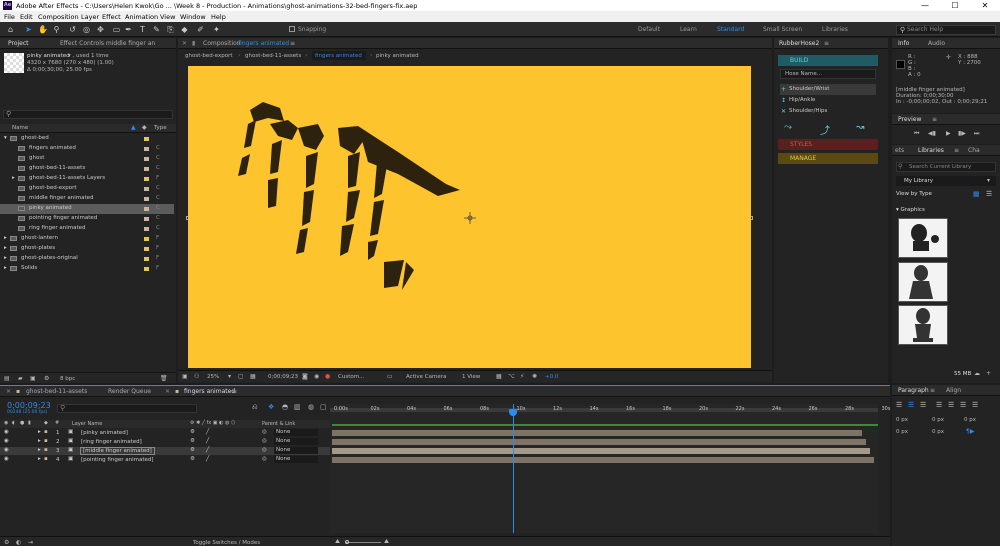  Describe the element at coordinates (902, 432) in the screenshot. I see `space-before-value: 0 px` at that location.